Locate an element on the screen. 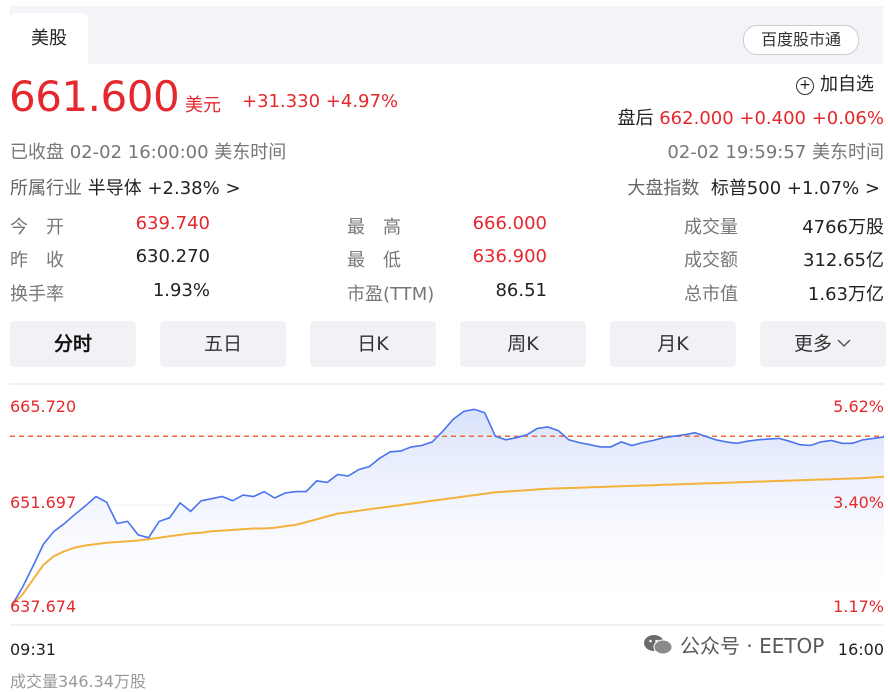  index-link: 大盘指数 标普500 +1.07% > is located at coordinates (753, 187).